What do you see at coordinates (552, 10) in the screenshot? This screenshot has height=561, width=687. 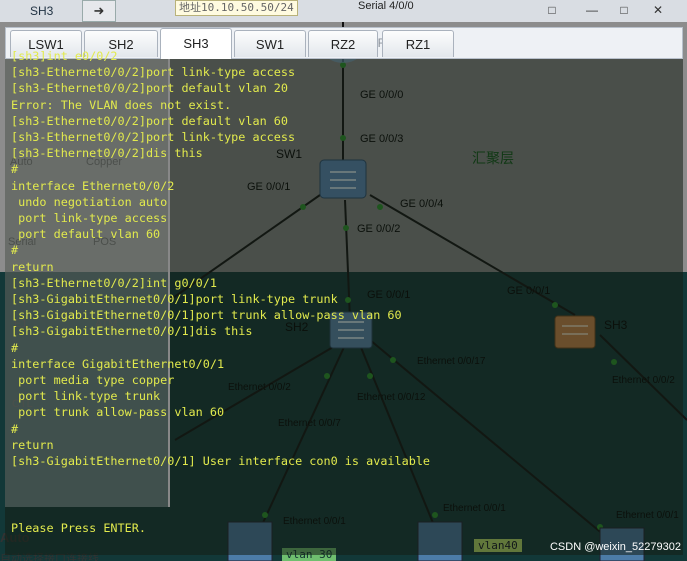 I see `restore-icon: □` at bounding box center [552, 10].